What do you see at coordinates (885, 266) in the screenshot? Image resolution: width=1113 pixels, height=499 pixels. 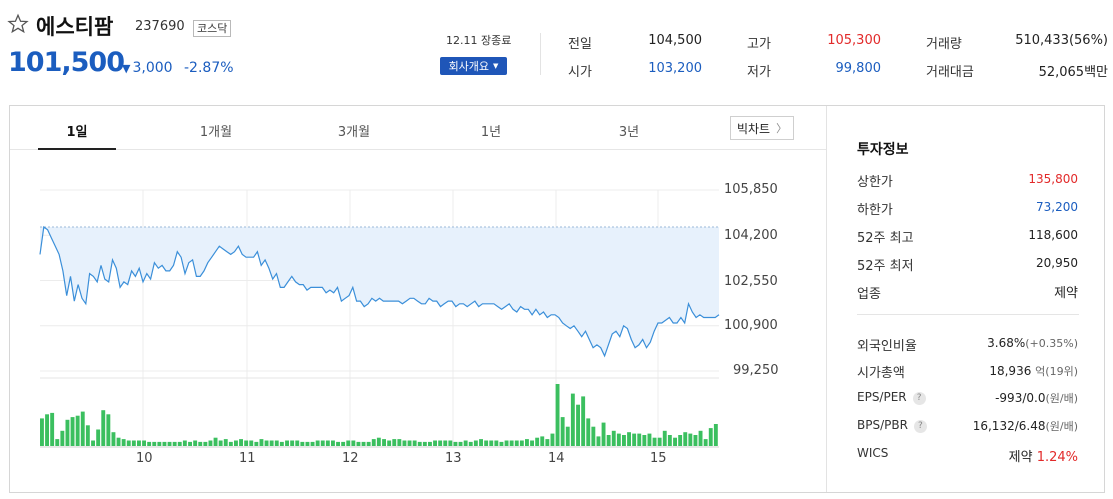 I see `52w-low-label: 52주 최저` at bounding box center [885, 266].